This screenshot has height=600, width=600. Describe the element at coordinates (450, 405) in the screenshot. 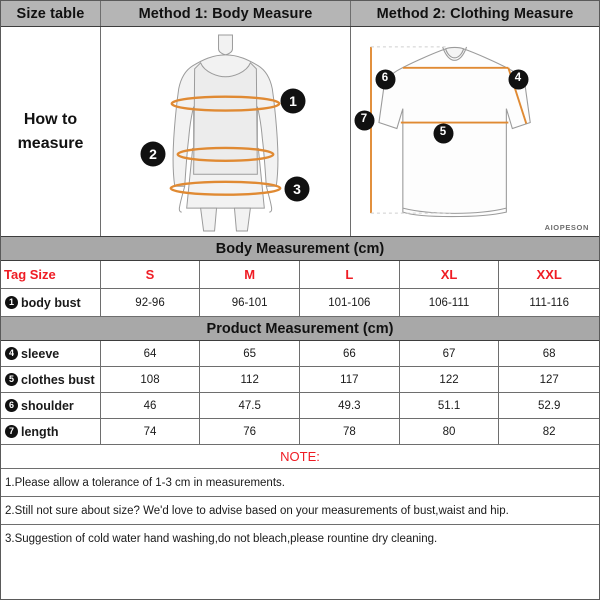

I see `cell-shoulder-xl: 51.1` at that location.